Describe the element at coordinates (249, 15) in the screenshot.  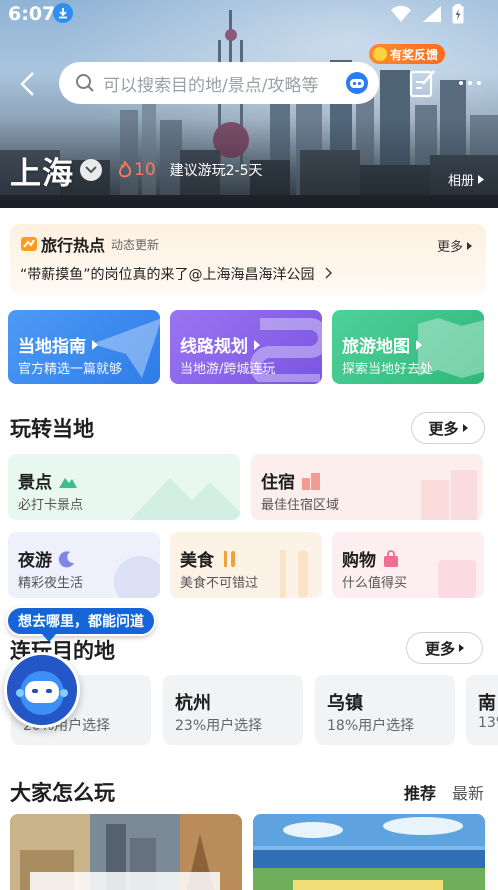
I see `status-bar: 6:07` at that location.